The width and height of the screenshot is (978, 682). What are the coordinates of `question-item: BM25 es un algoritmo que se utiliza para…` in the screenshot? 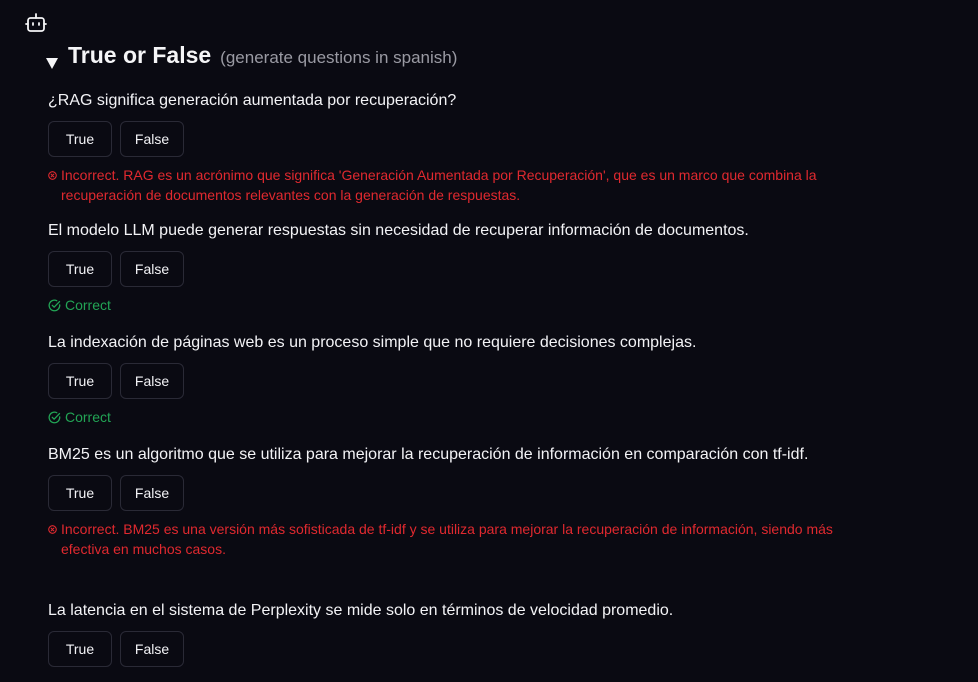 It's located at (448, 500).